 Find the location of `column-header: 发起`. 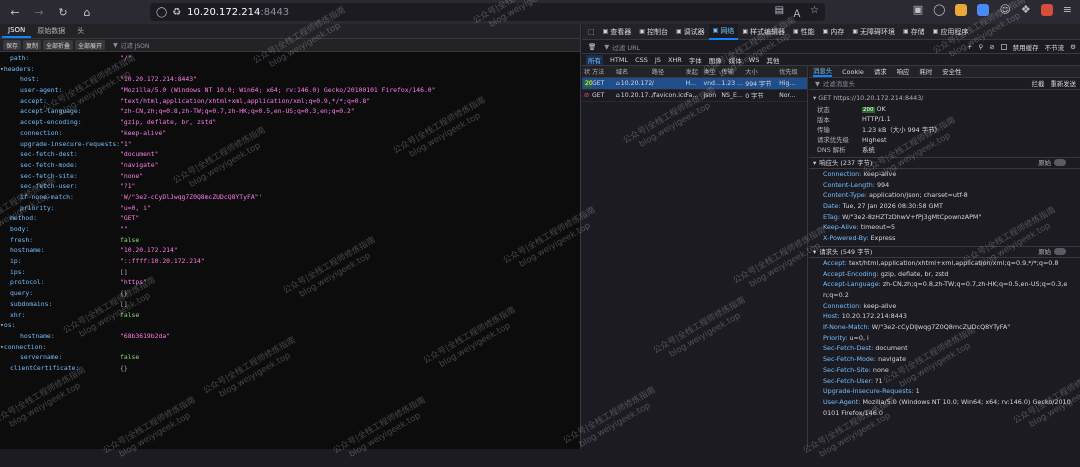

column-header: 发起 is located at coordinates (695, 71).